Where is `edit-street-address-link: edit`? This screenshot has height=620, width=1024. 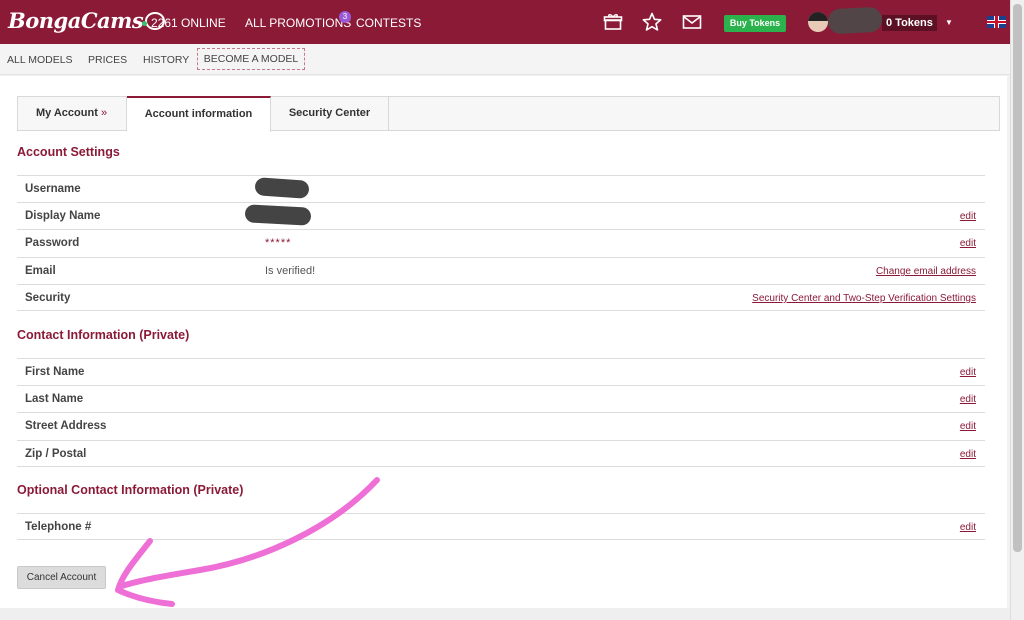
edit-street-address-link: edit is located at coordinates (968, 426).